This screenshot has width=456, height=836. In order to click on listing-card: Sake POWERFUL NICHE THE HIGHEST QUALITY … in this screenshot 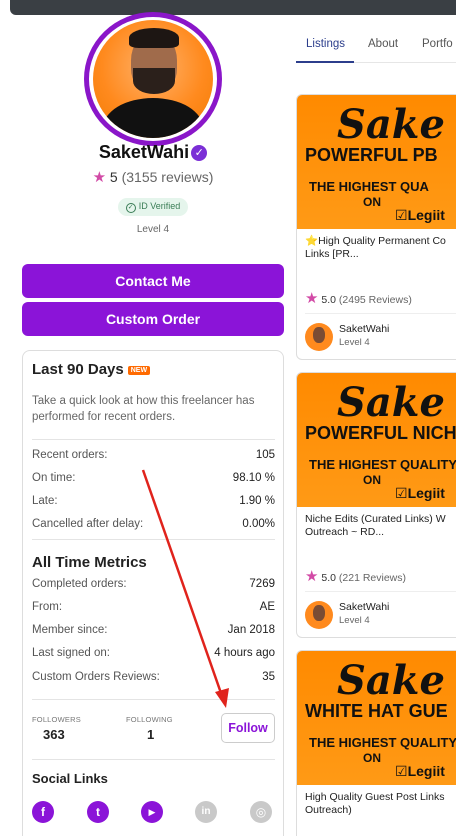, I will do `click(376, 505)`.